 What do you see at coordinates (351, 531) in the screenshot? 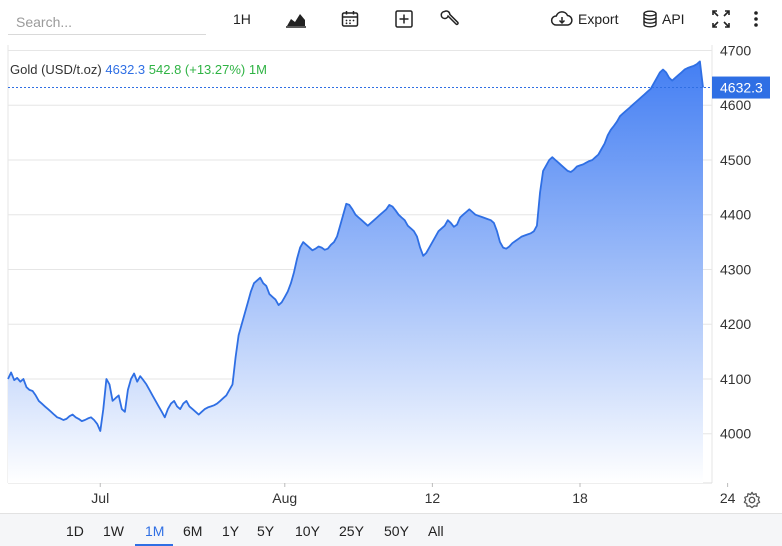
I see `range-button-25y: 25Y` at bounding box center [351, 531].